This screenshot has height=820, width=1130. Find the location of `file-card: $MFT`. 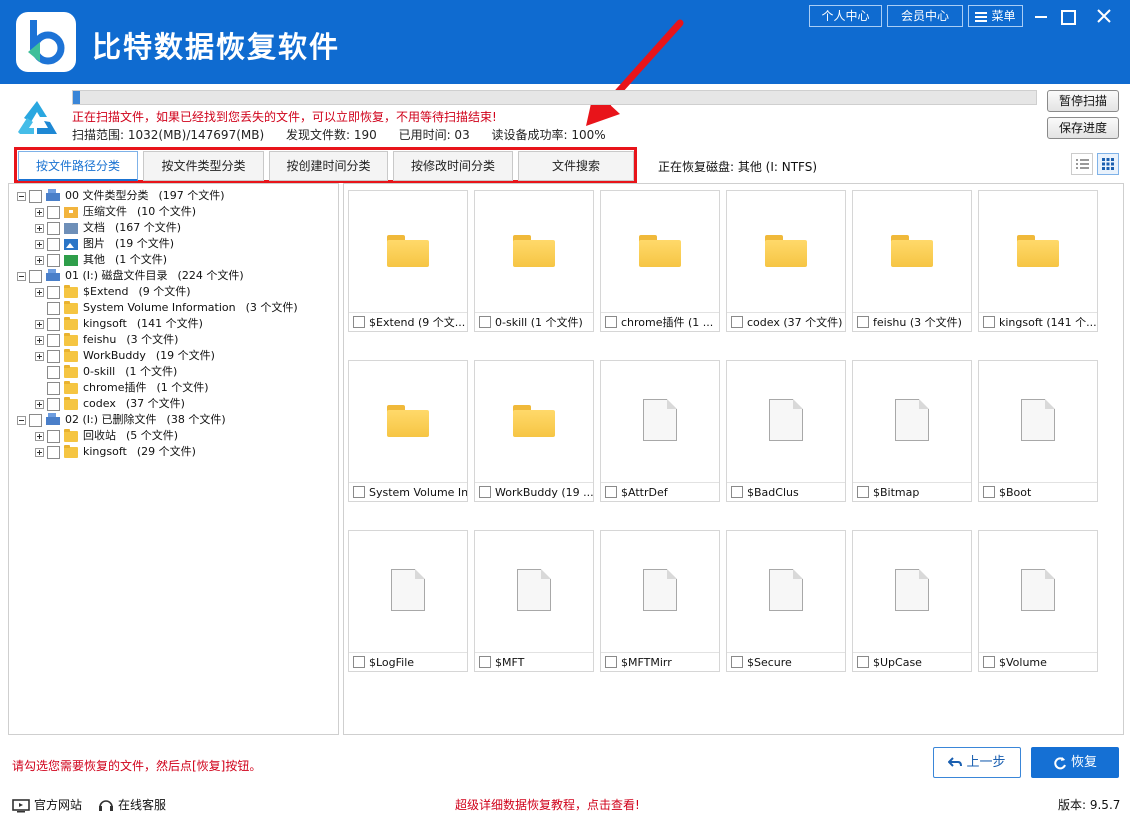

file-card: $MFT is located at coordinates (534, 601).